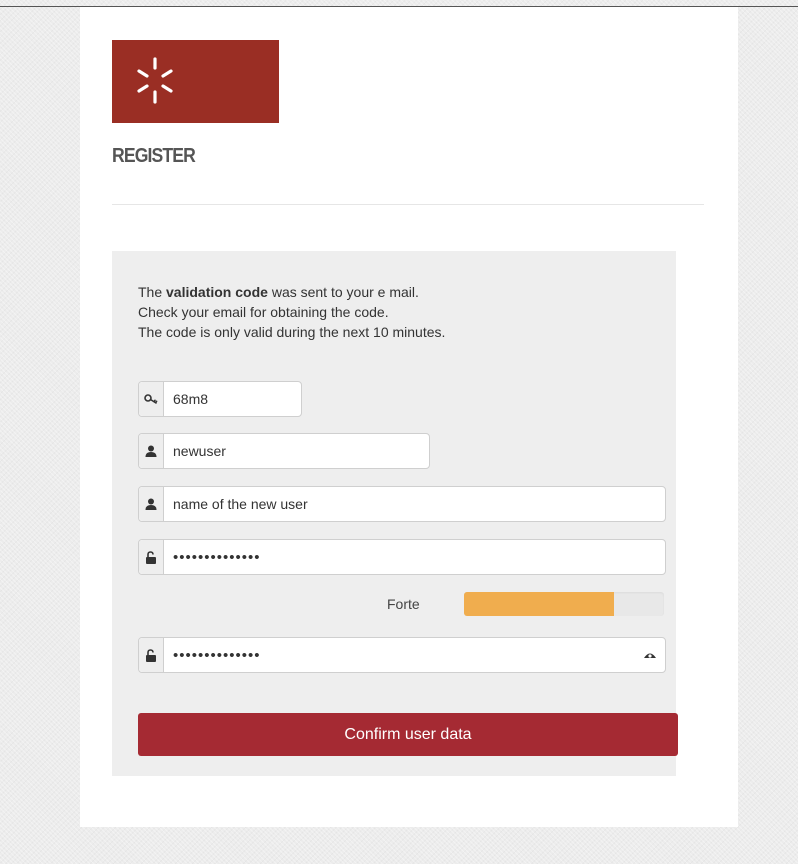 This screenshot has height=864, width=798. What do you see at coordinates (151, 399) in the screenshot?
I see `key-icon` at bounding box center [151, 399].